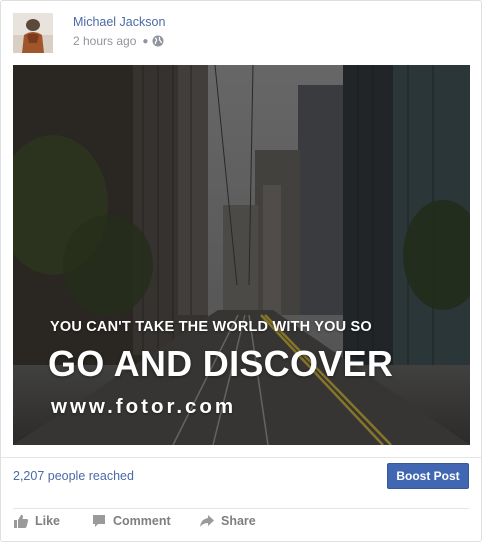 This screenshot has height=542, width=482. I want to click on thumbs-up-icon, so click(21, 521).